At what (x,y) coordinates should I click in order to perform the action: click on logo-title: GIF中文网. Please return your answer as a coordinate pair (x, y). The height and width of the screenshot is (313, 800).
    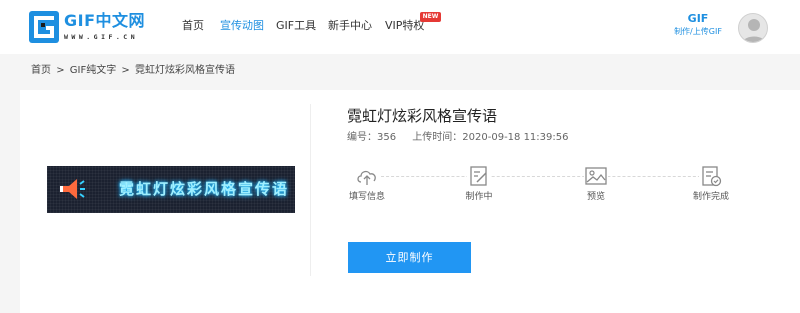
    Looking at the image, I should click on (105, 20).